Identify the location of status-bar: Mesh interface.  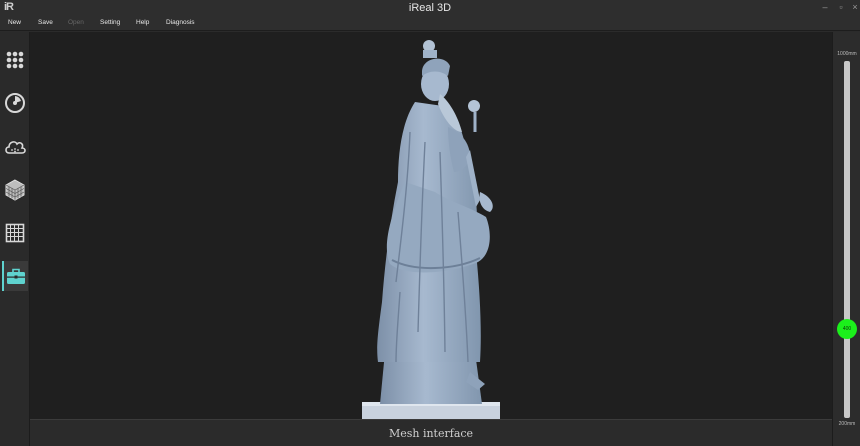
(431, 432).